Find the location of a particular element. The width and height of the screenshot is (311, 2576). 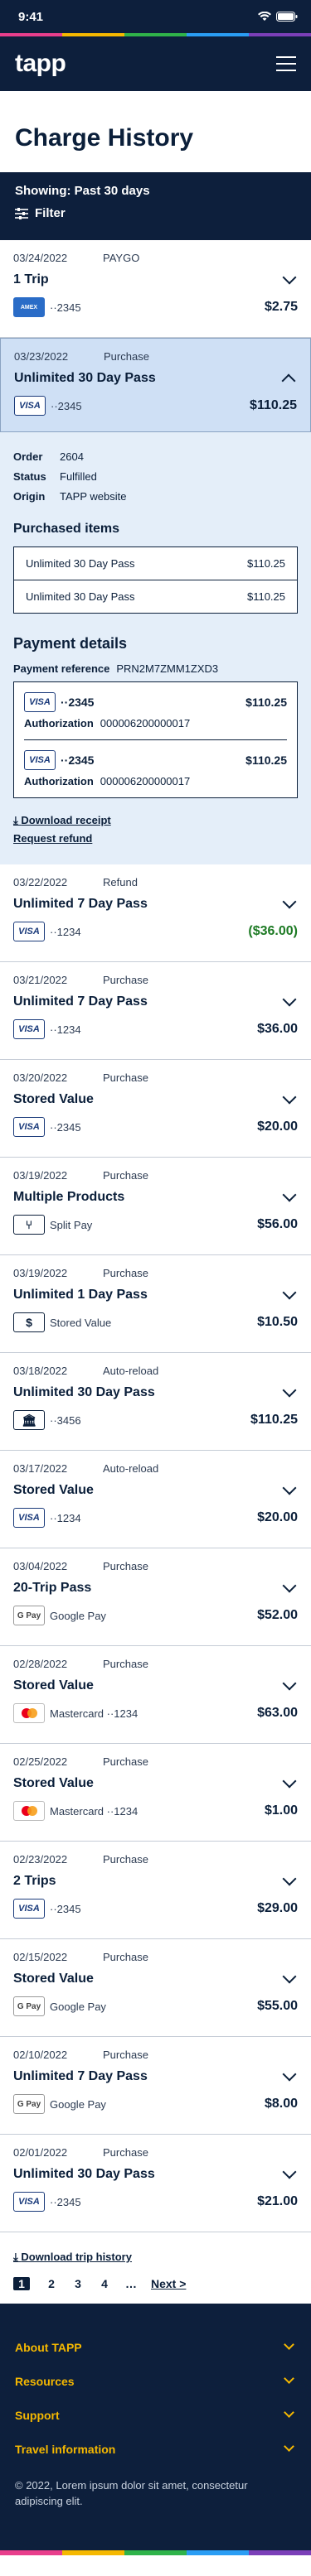

charge-date: 02/10/2022 is located at coordinates (40, 2055).